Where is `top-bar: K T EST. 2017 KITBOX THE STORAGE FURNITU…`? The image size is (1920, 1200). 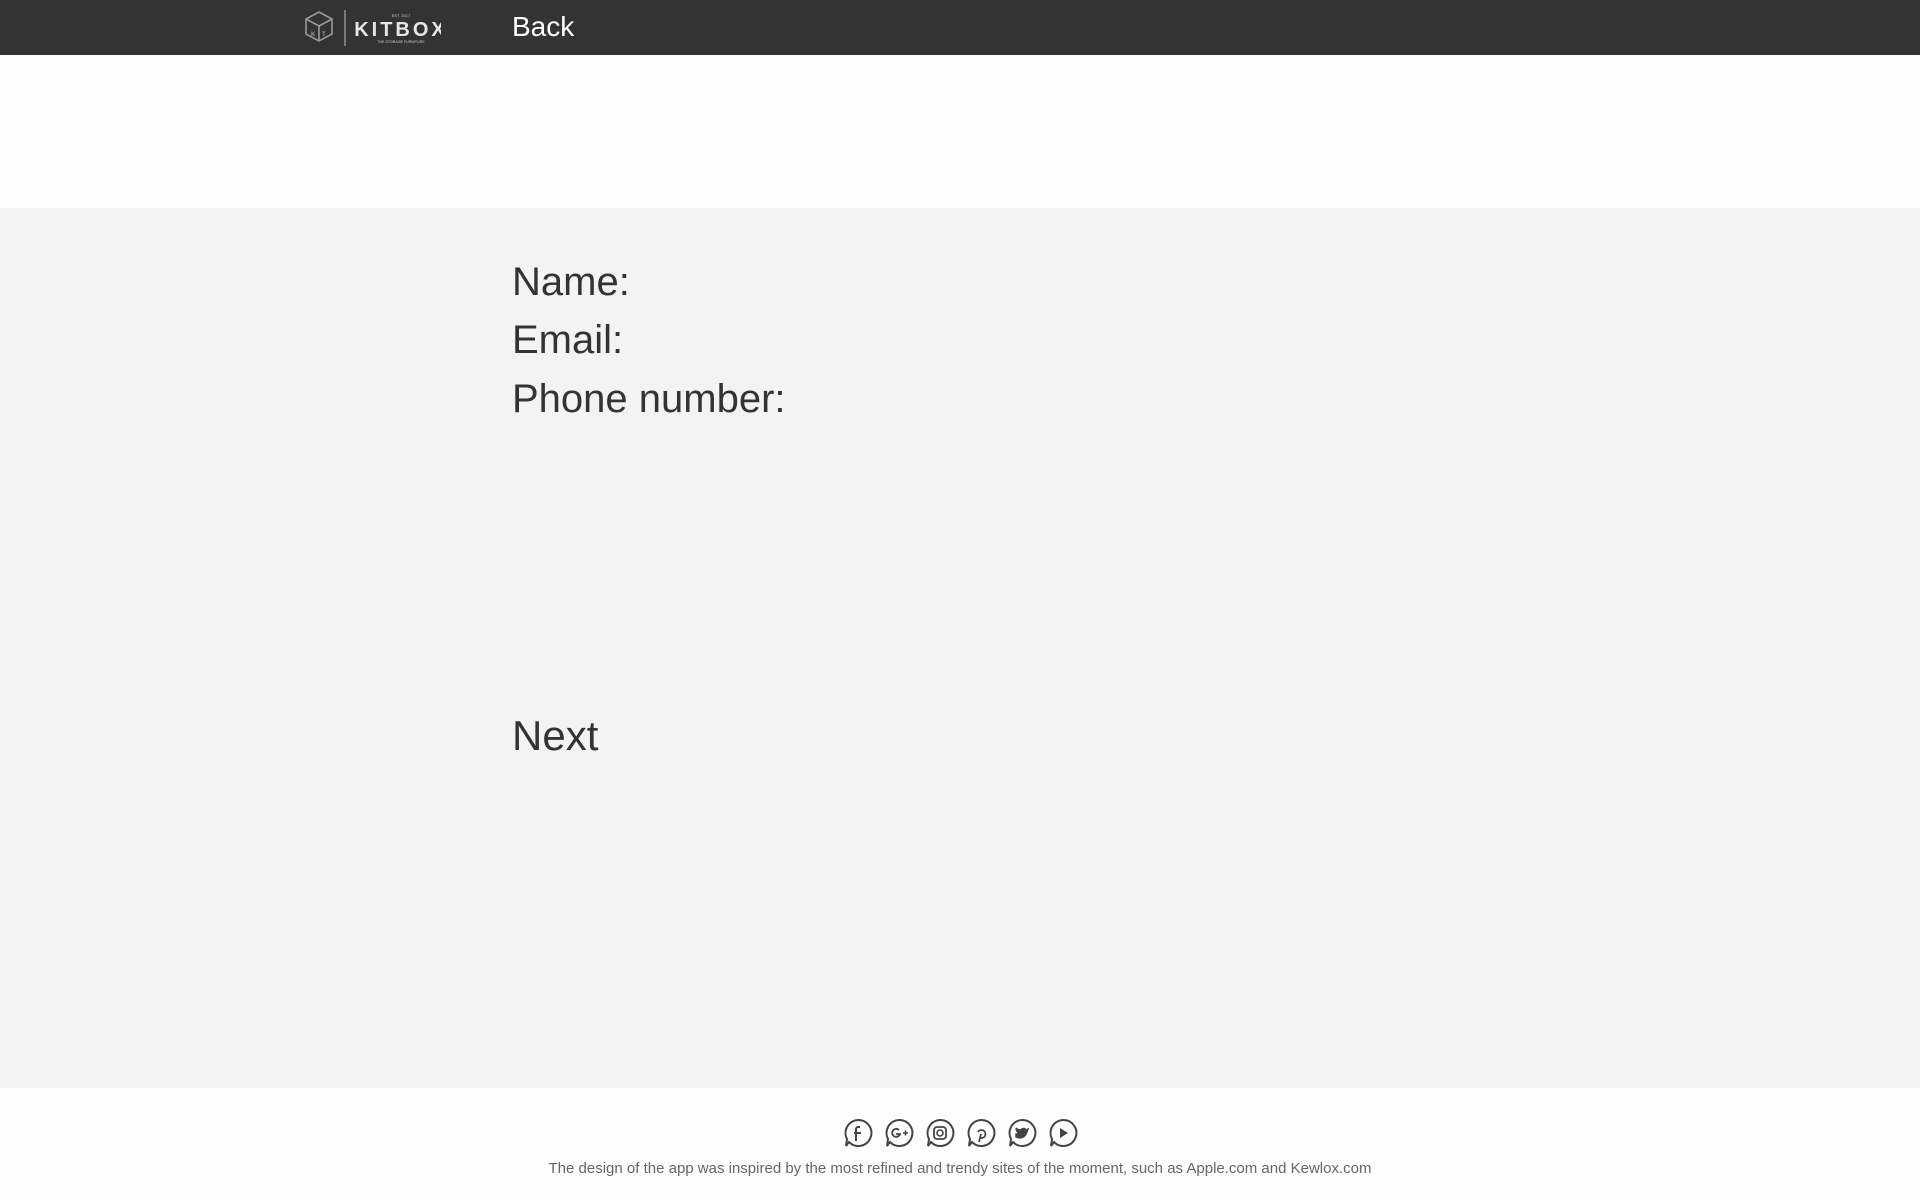
top-bar: K T EST. 2017 KITBOX THE STORAGE FURNITU… is located at coordinates (960, 27).